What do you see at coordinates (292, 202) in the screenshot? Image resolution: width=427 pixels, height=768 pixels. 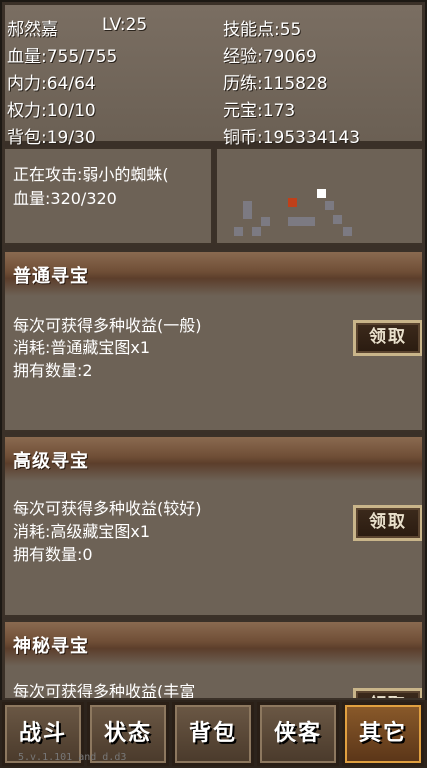 I see `enemy-marker` at bounding box center [292, 202].